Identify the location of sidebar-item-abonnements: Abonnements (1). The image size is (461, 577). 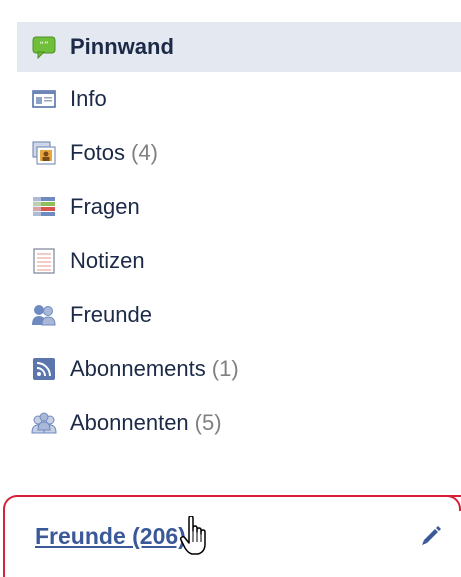
(239, 369).